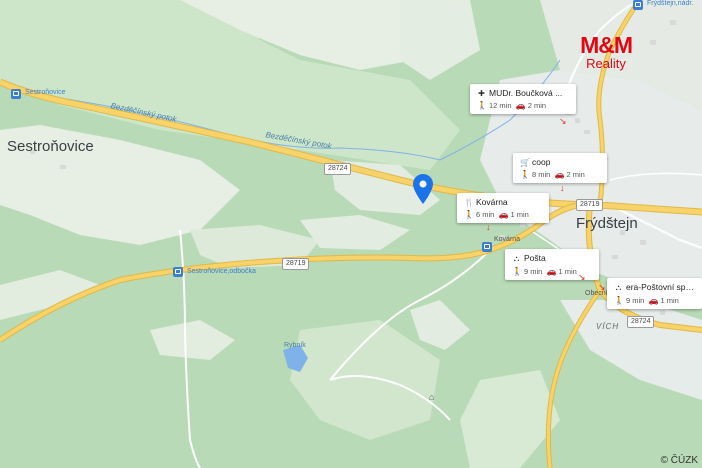 The height and width of the screenshot is (468, 702). I want to click on poi-card-kovarna: 🍴 Kovárna 🚶 6 min 🚗 1 min, so click(503, 208).